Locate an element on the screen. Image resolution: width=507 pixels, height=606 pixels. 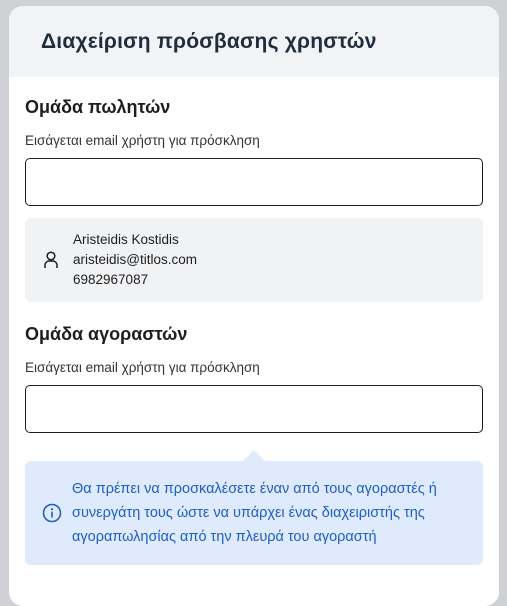
sellers-email-input is located at coordinates (254, 182).